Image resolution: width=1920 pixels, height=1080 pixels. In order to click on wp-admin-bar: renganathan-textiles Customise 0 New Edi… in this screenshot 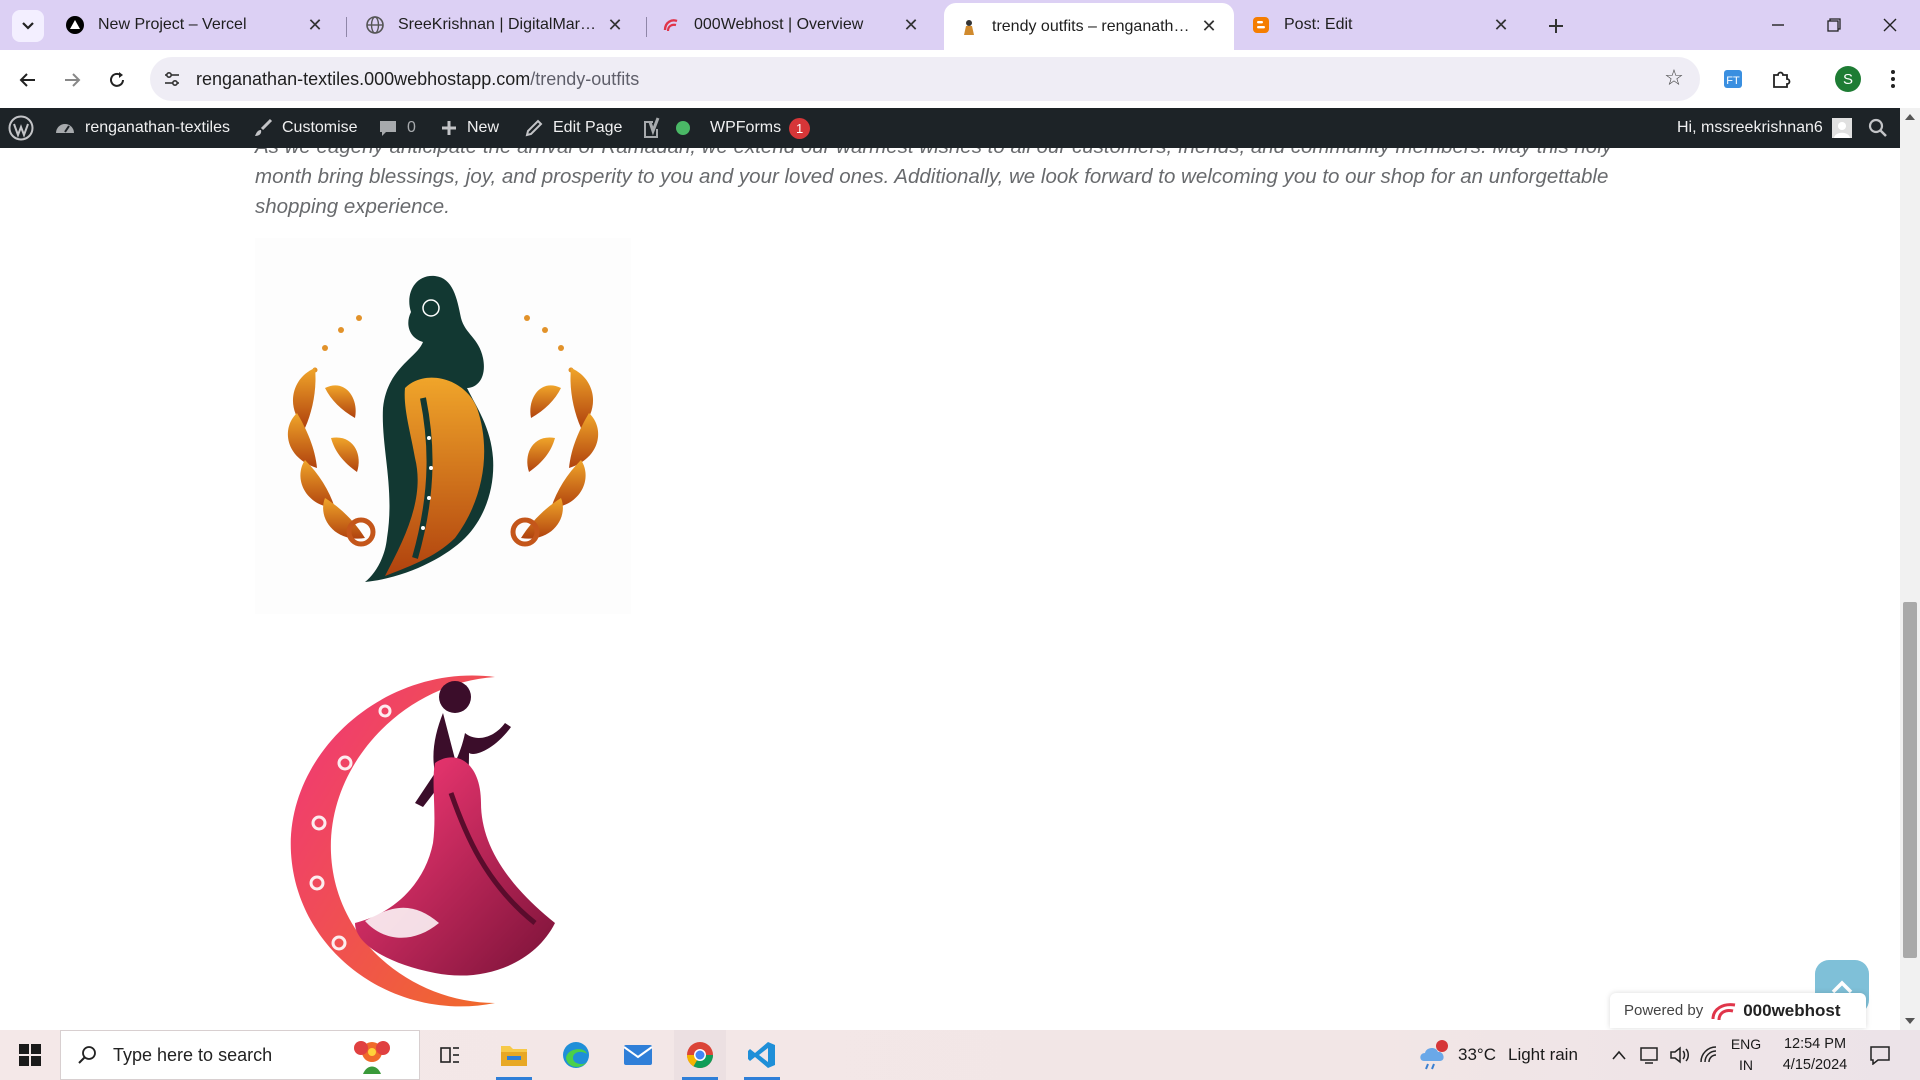, I will do `click(960, 128)`.